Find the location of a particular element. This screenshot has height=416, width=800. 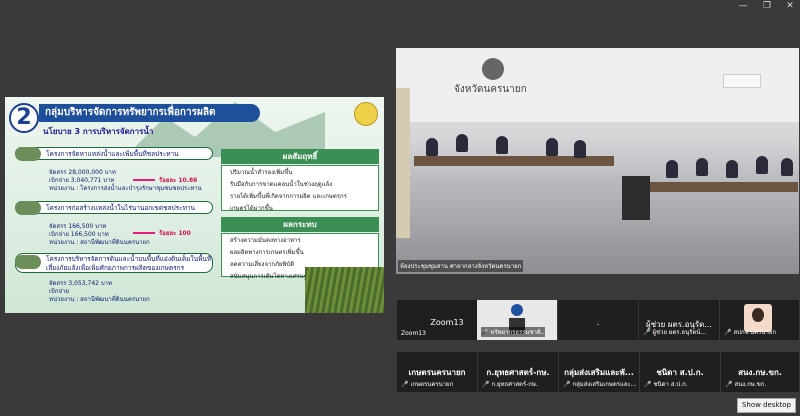

slide-subtitle: นโยบาย 3 การบริหารจัดการน้ำ is located at coordinates (98, 131).